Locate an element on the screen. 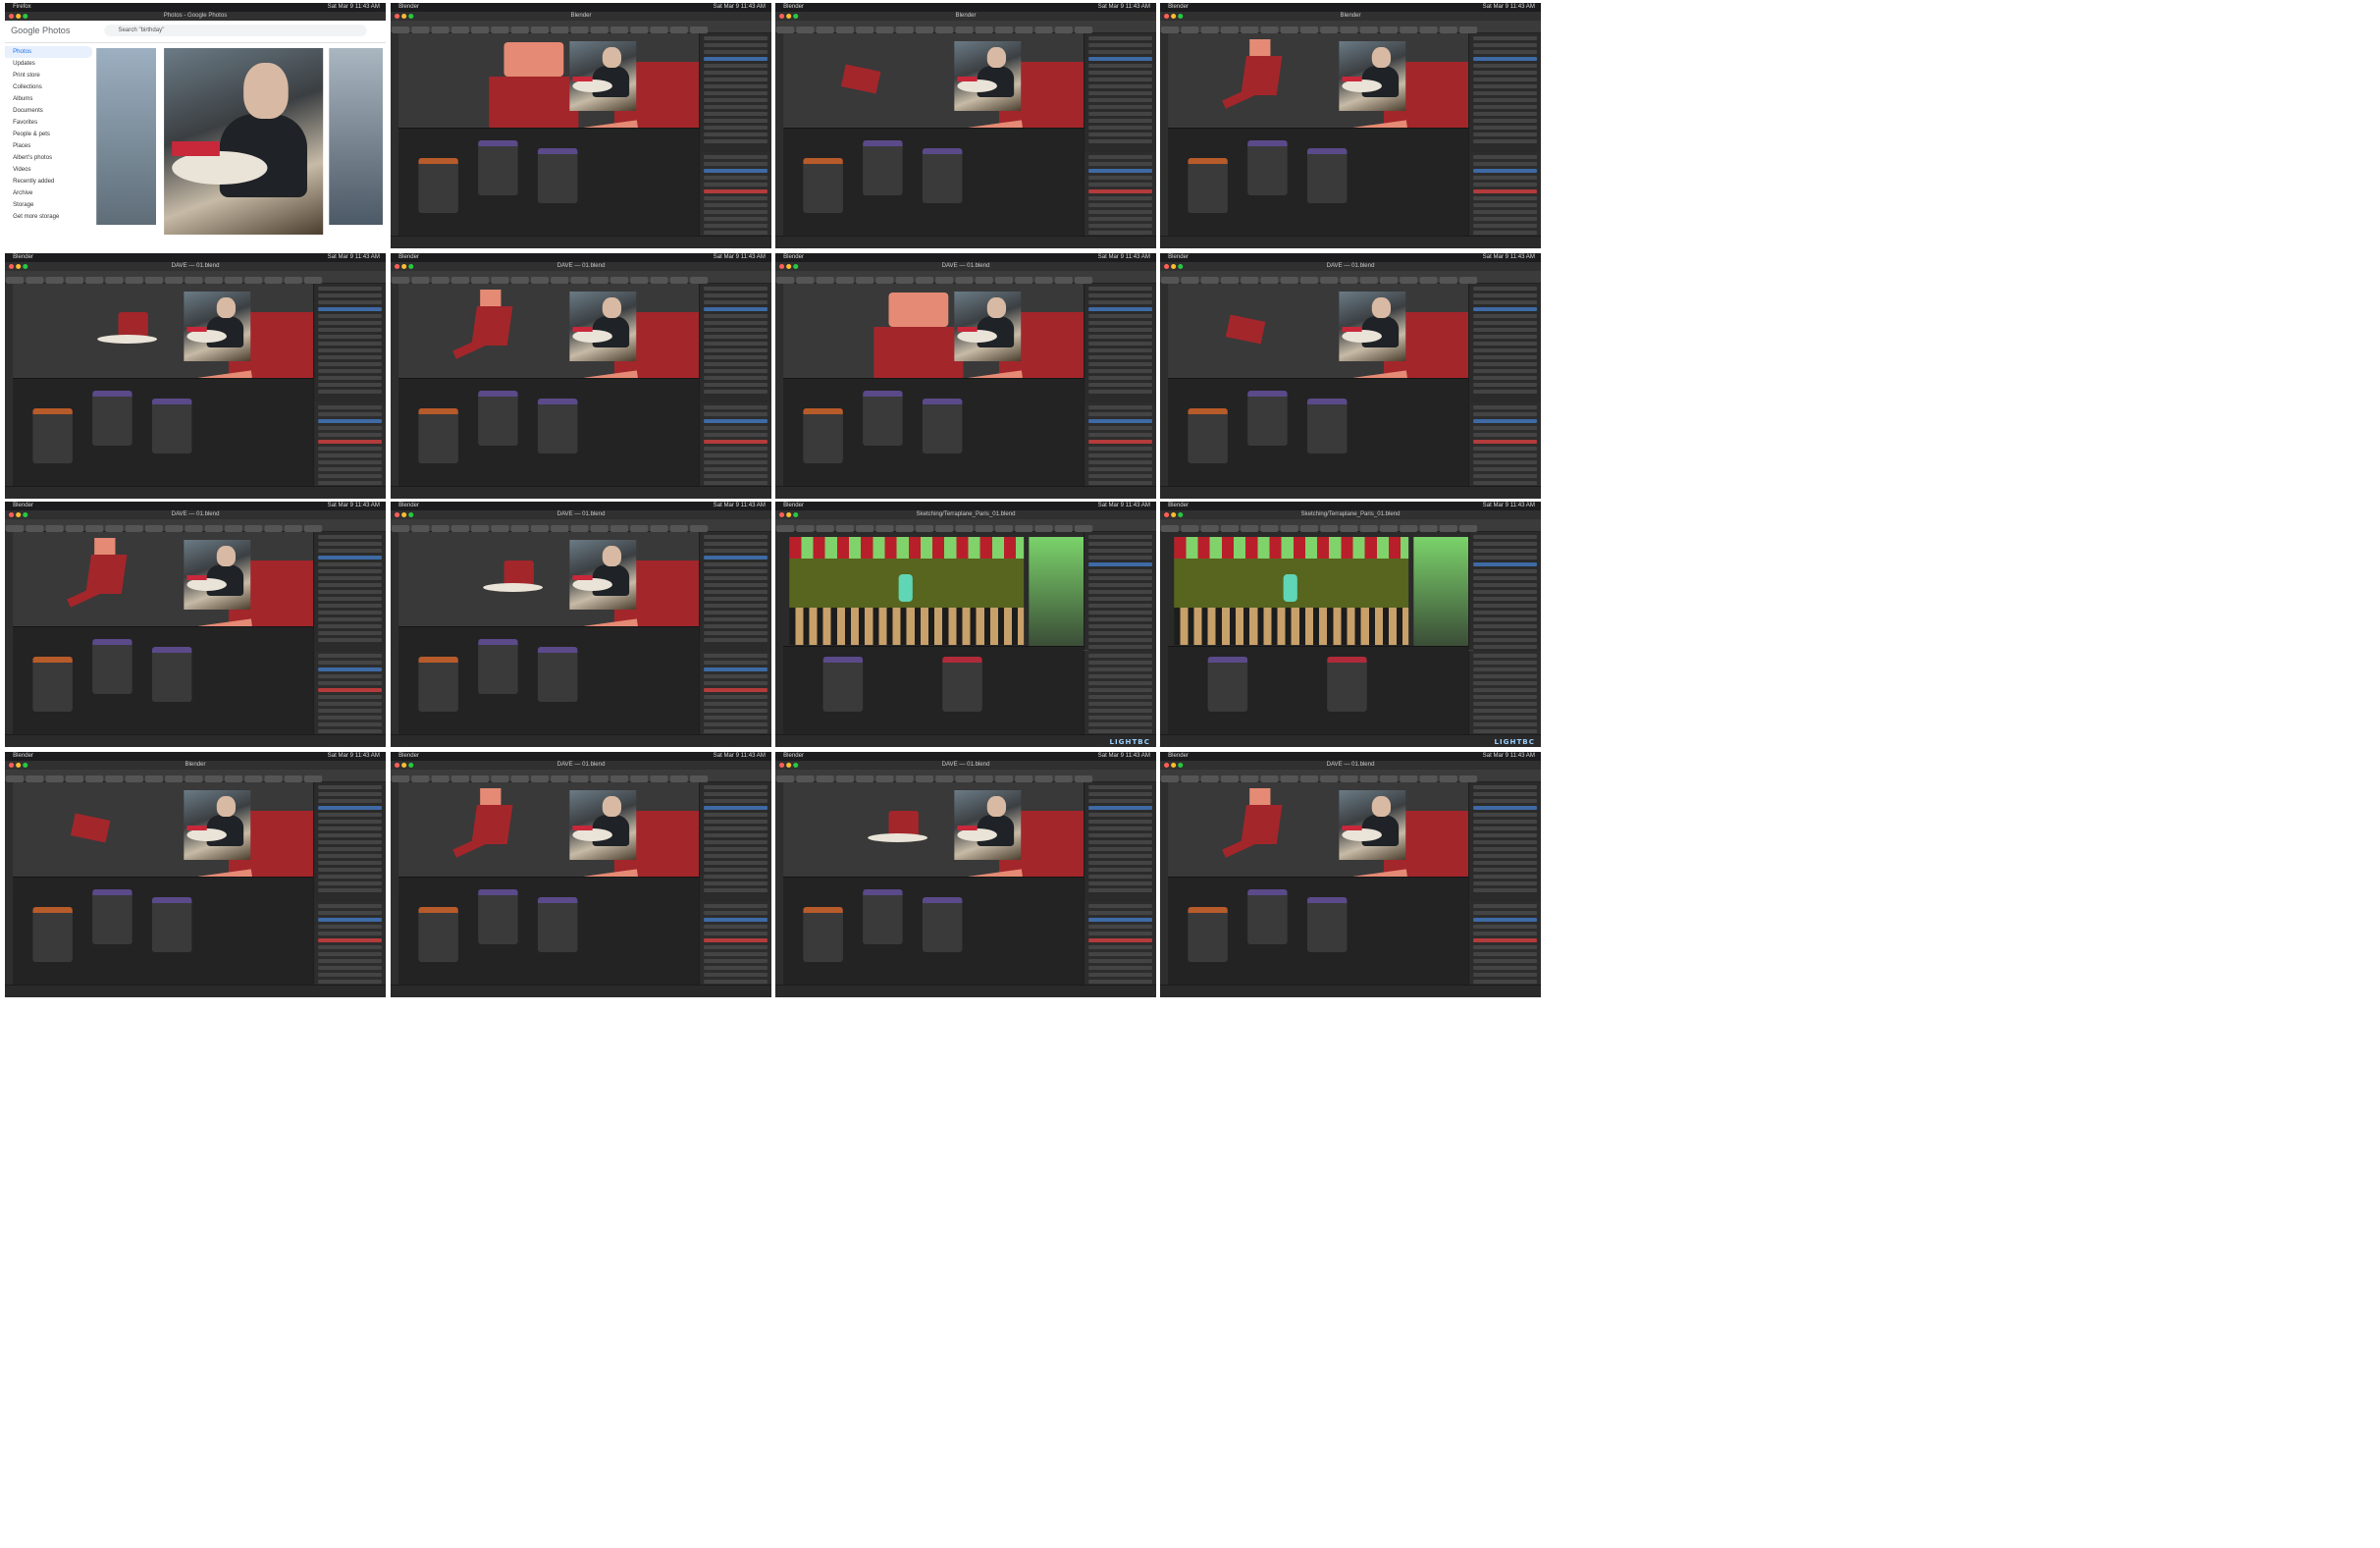 This screenshot has width=2380, height=1548. close-window-button is located at coordinates (12, 266).